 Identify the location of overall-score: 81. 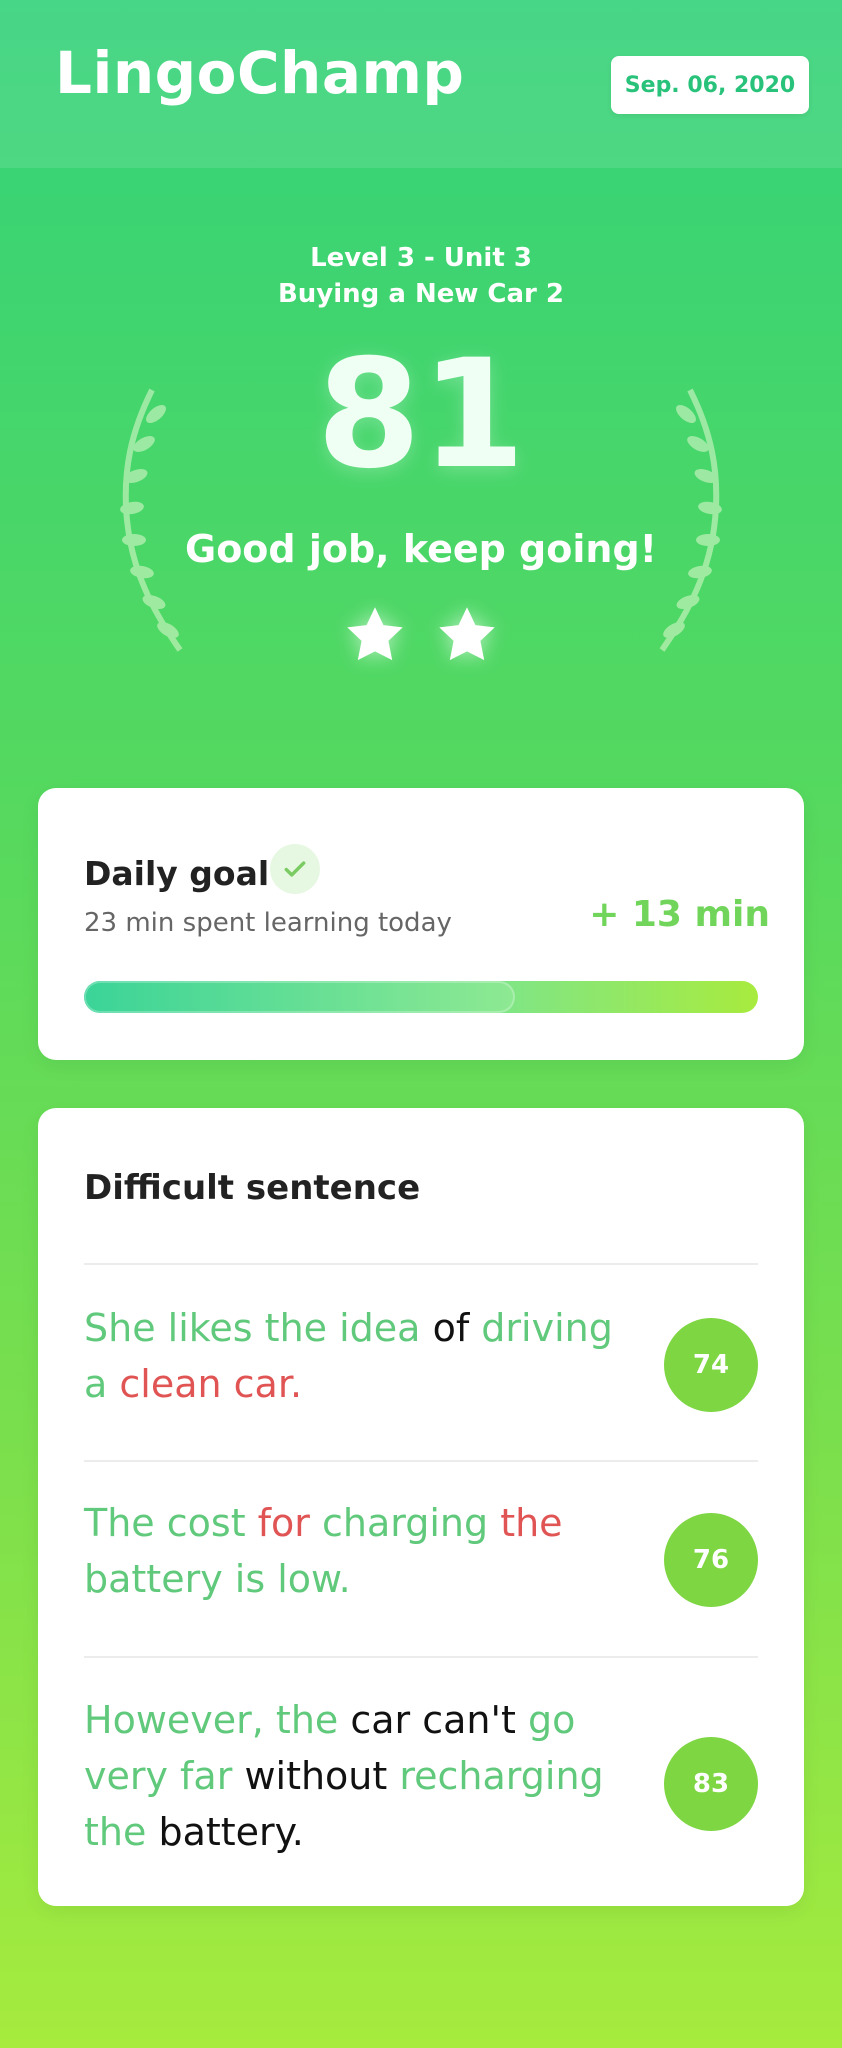
(421, 415).